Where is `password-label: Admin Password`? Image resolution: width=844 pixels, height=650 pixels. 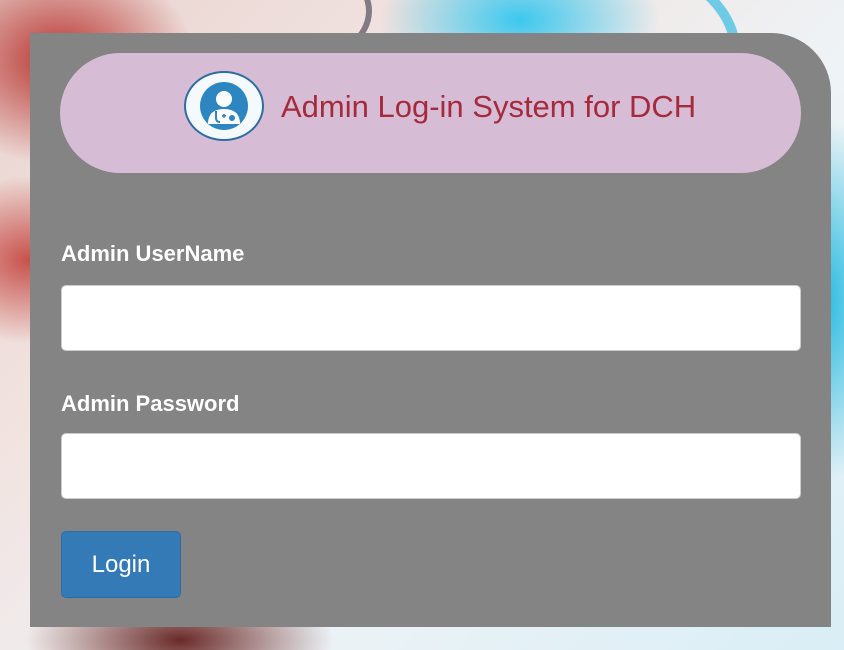
password-label: Admin Password is located at coordinates (150, 403).